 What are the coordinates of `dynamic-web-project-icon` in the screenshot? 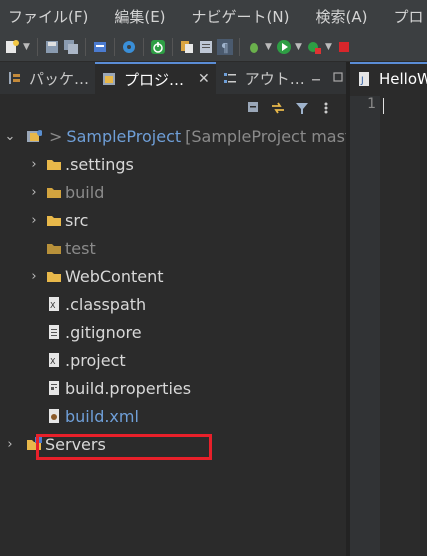 It's located at (34, 136).